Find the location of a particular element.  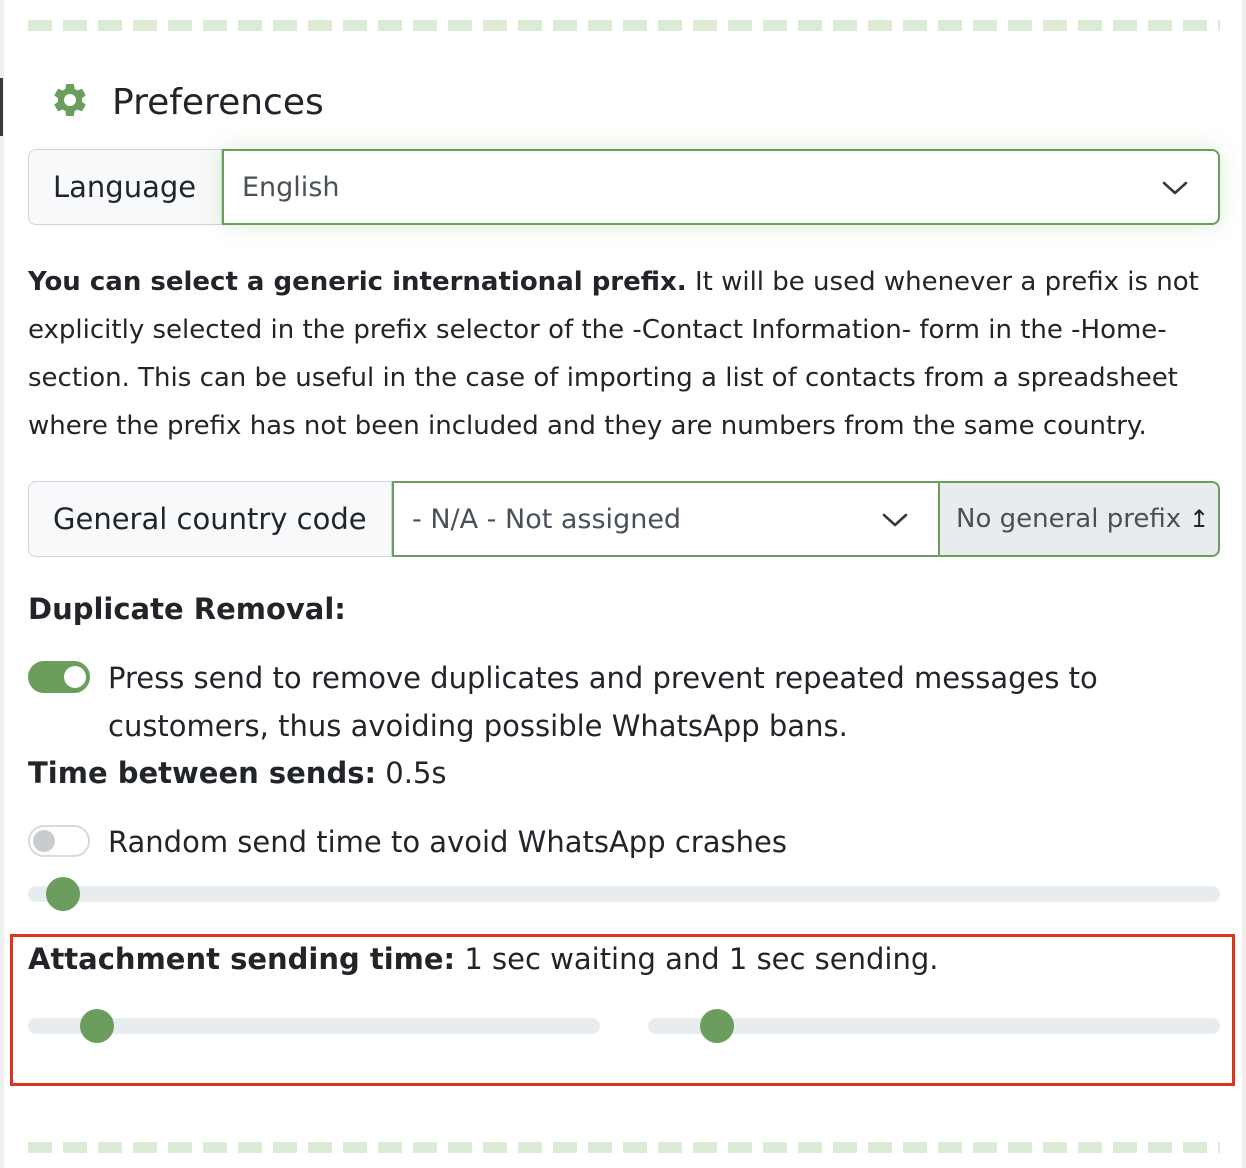

attachment-waiting-slider is located at coordinates (314, 1026).